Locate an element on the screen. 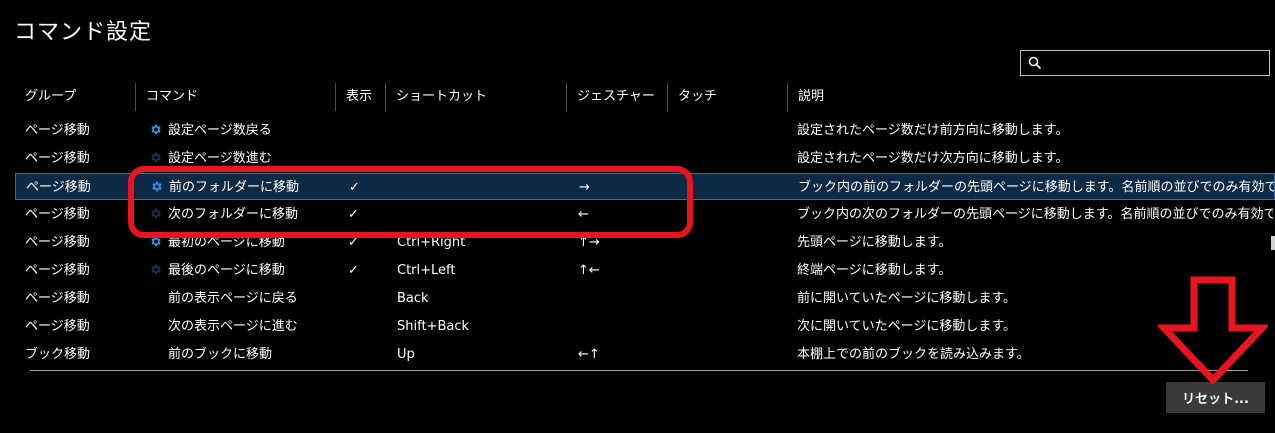  column-header-gesture: ジェスチャー is located at coordinates (617, 97).